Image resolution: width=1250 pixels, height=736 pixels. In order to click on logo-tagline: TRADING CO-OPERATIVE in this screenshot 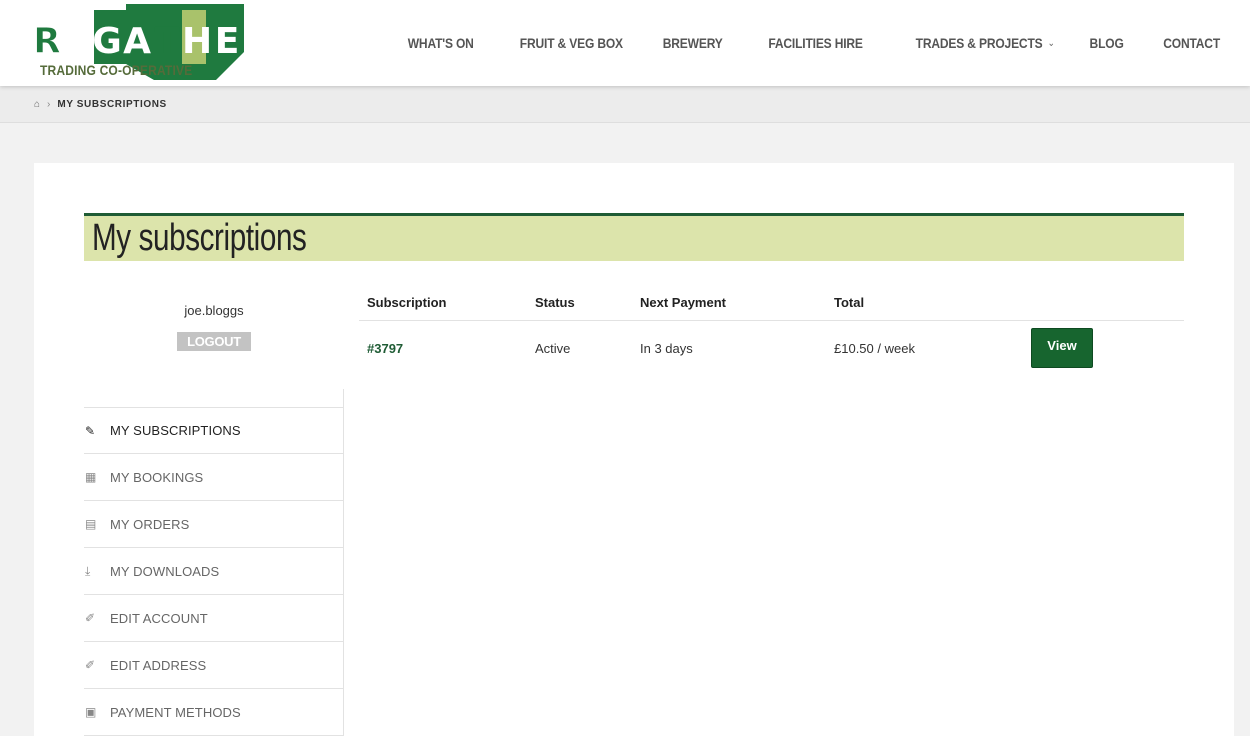, I will do `click(116, 70)`.